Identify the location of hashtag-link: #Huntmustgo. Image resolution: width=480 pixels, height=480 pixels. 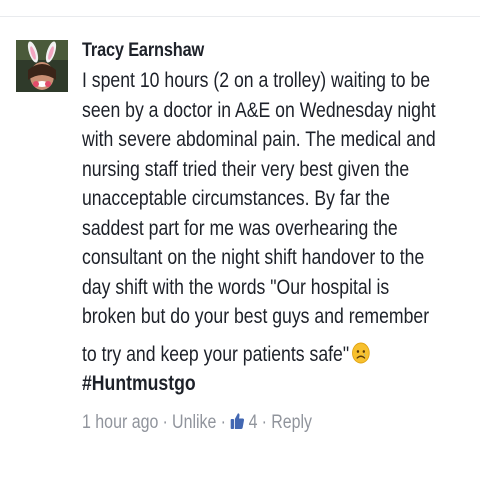
(245, 383).